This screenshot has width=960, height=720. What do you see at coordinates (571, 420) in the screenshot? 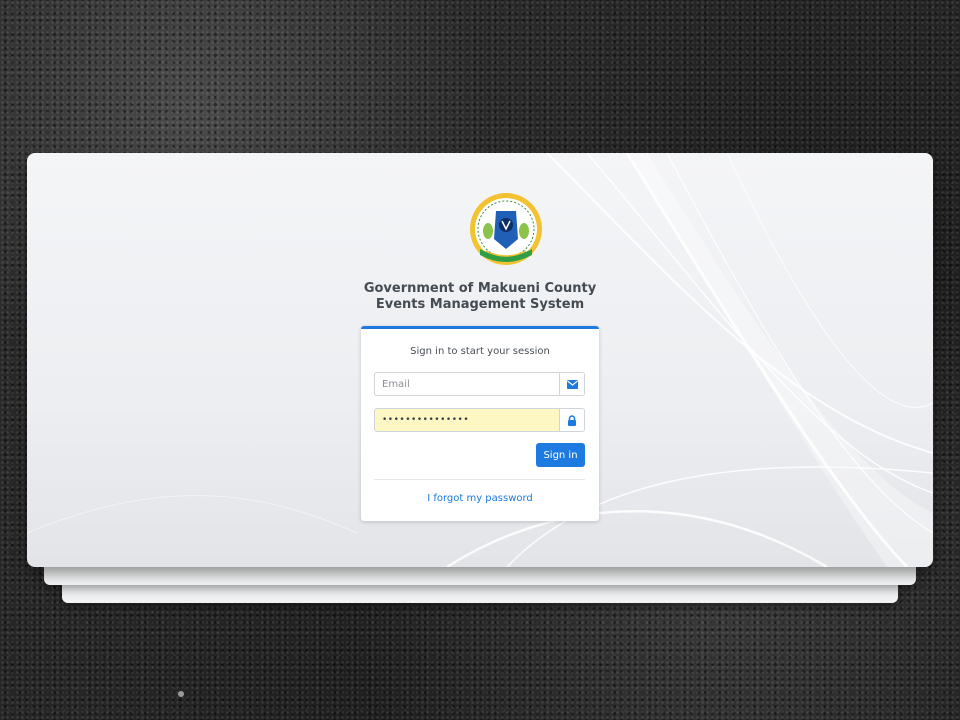
I see `lock-icon` at bounding box center [571, 420].